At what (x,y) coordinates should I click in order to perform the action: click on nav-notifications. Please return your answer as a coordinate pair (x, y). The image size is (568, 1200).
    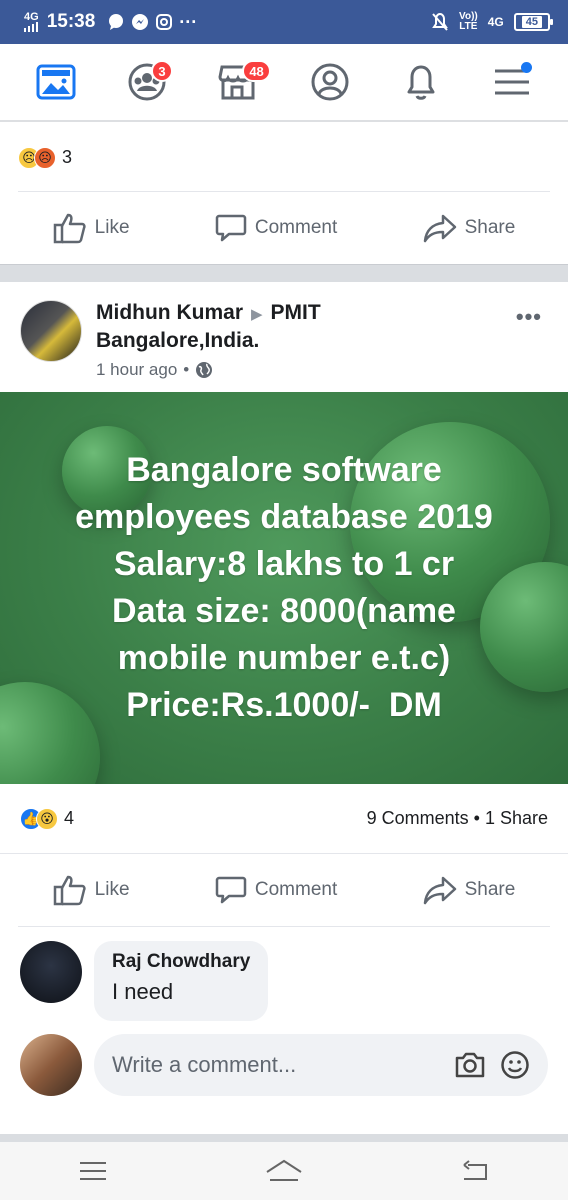
    Looking at the image, I should click on (421, 82).